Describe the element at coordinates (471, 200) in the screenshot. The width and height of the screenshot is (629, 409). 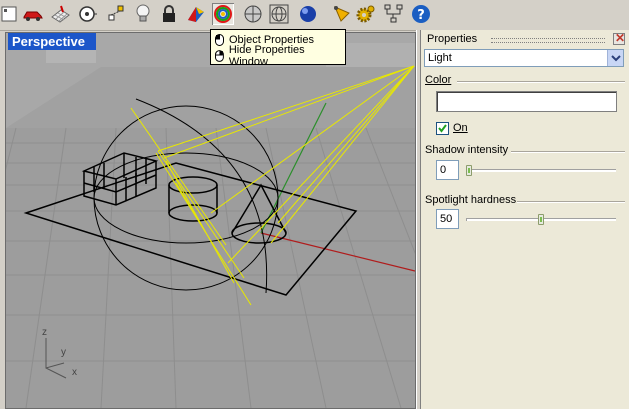
I see `spotlight-hardness-label: Spotlight hardness` at that location.